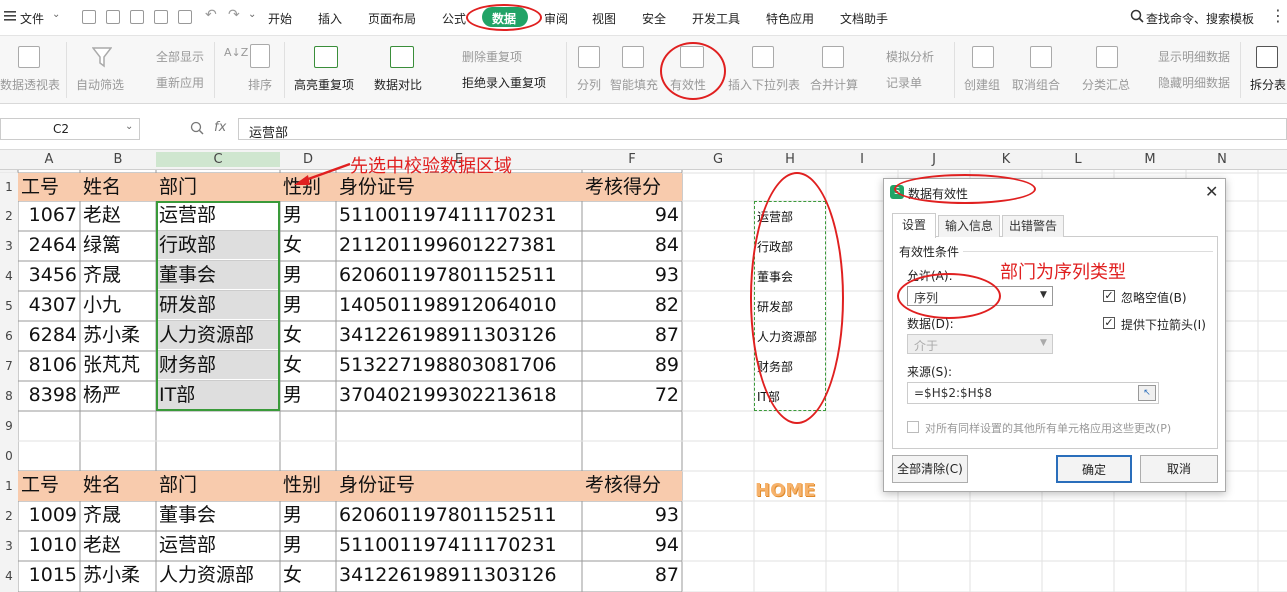 This screenshot has height=592, width=1287. I want to click on search-command: 查找命令、搜索模板, so click(1200, 18).